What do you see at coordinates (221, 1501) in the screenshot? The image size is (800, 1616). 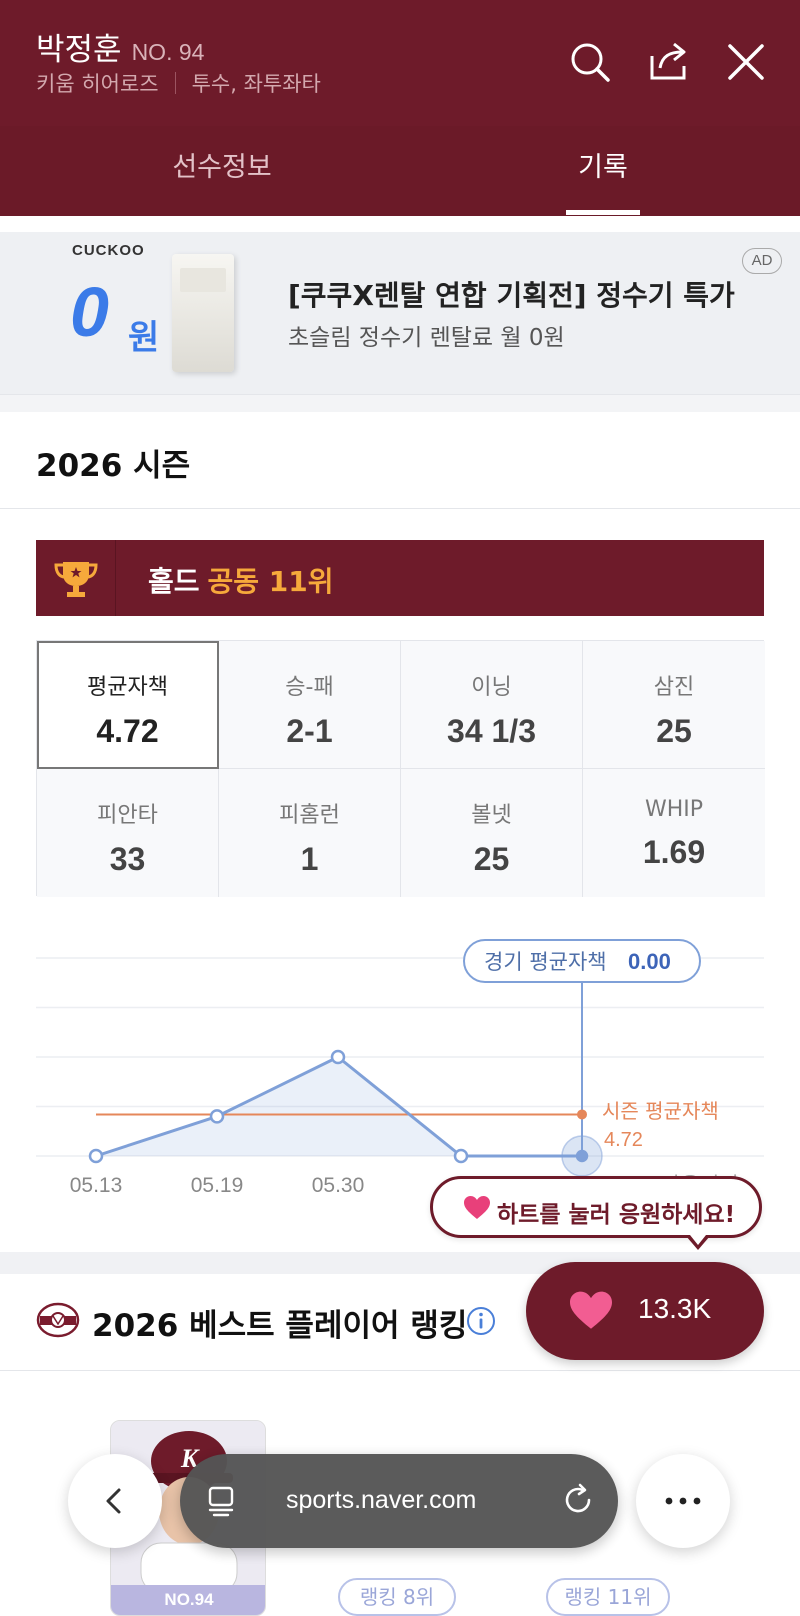 I see `tabs-overview-icon` at bounding box center [221, 1501].